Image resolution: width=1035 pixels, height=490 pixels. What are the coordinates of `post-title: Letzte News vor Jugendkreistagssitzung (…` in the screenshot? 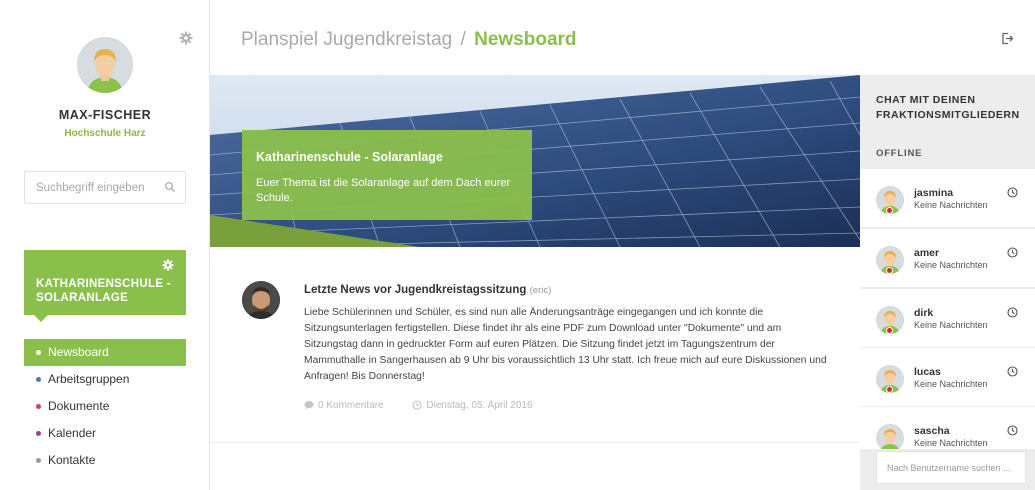 It's located at (427, 290).